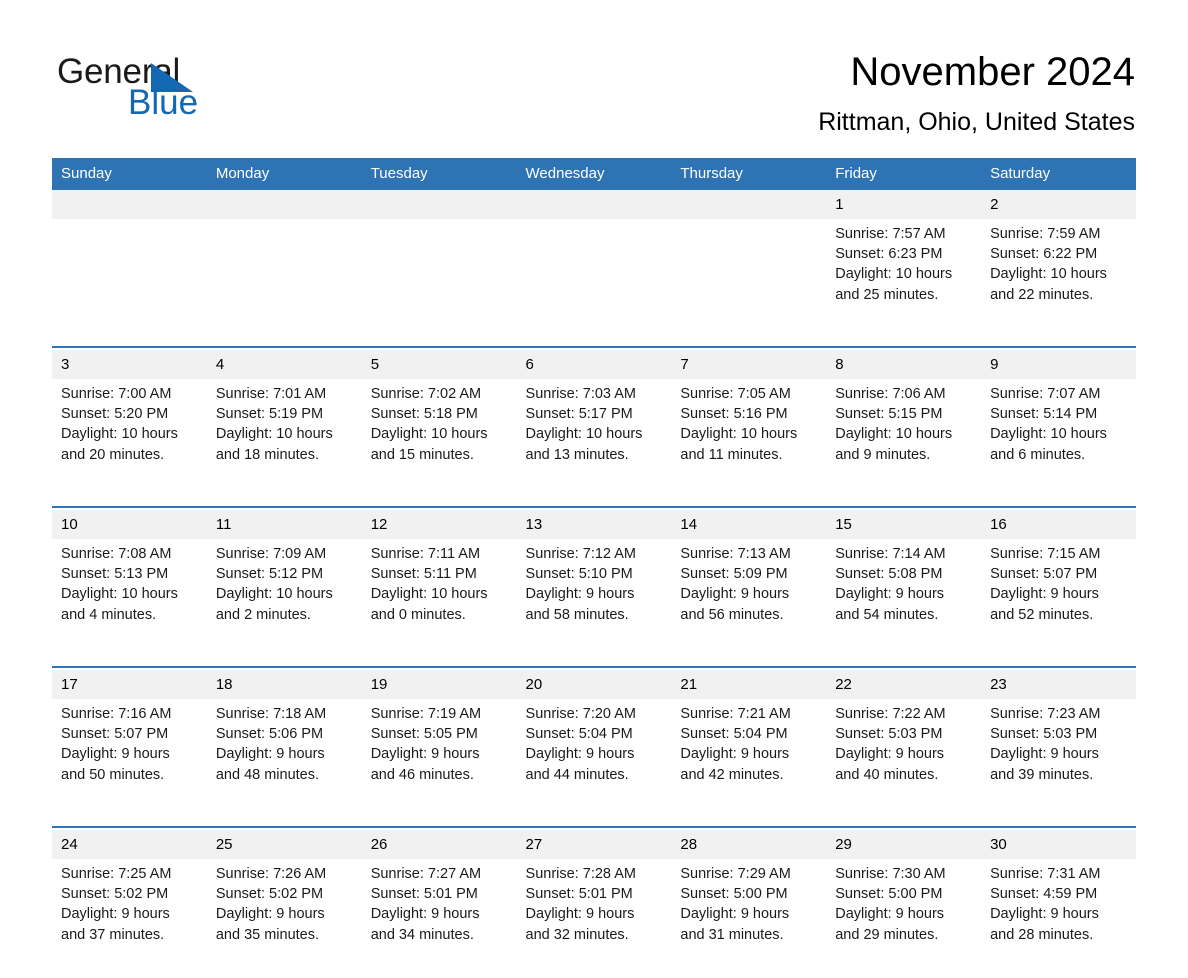 The image size is (1188, 978). What do you see at coordinates (284, 844) in the screenshot?
I see `day-number-cell: 25` at bounding box center [284, 844].